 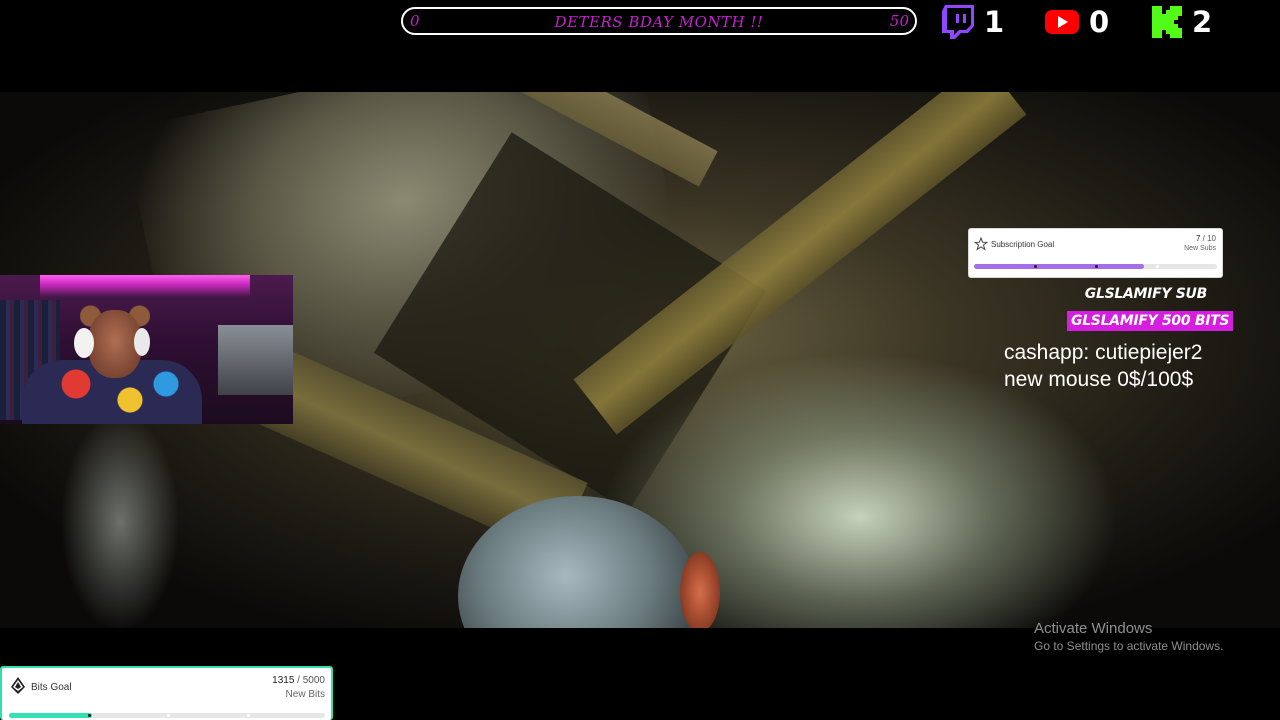 What do you see at coordinates (1093, 628) in the screenshot?
I see `activate-windows-title: Activate Windows` at bounding box center [1093, 628].